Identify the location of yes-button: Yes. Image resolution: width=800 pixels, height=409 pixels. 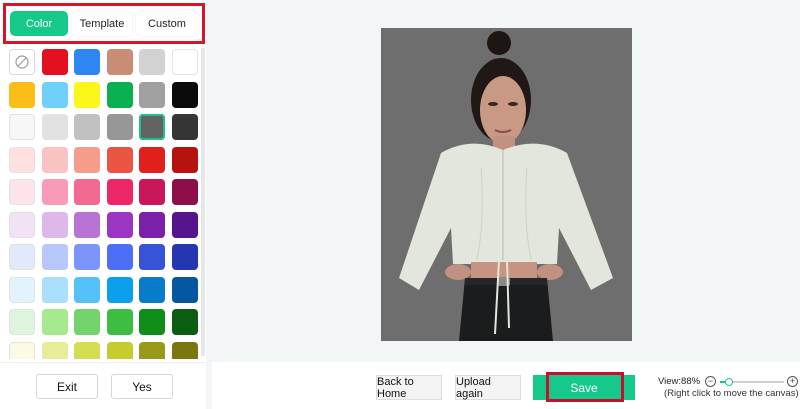
(142, 386).